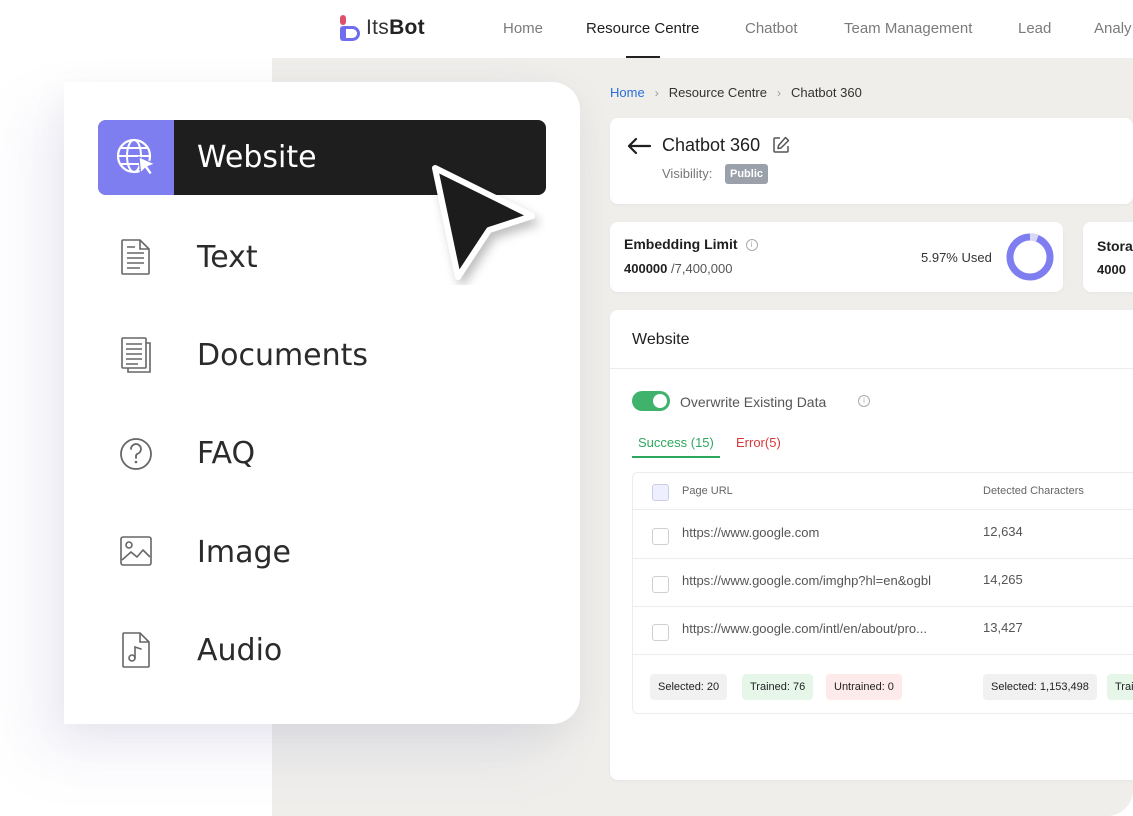 The width and height of the screenshot is (1133, 816). Describe the element at coordinates (1040, 687) in the screenshot. I see `selected-characters-badge: Selected: 1,153,498` at that location.